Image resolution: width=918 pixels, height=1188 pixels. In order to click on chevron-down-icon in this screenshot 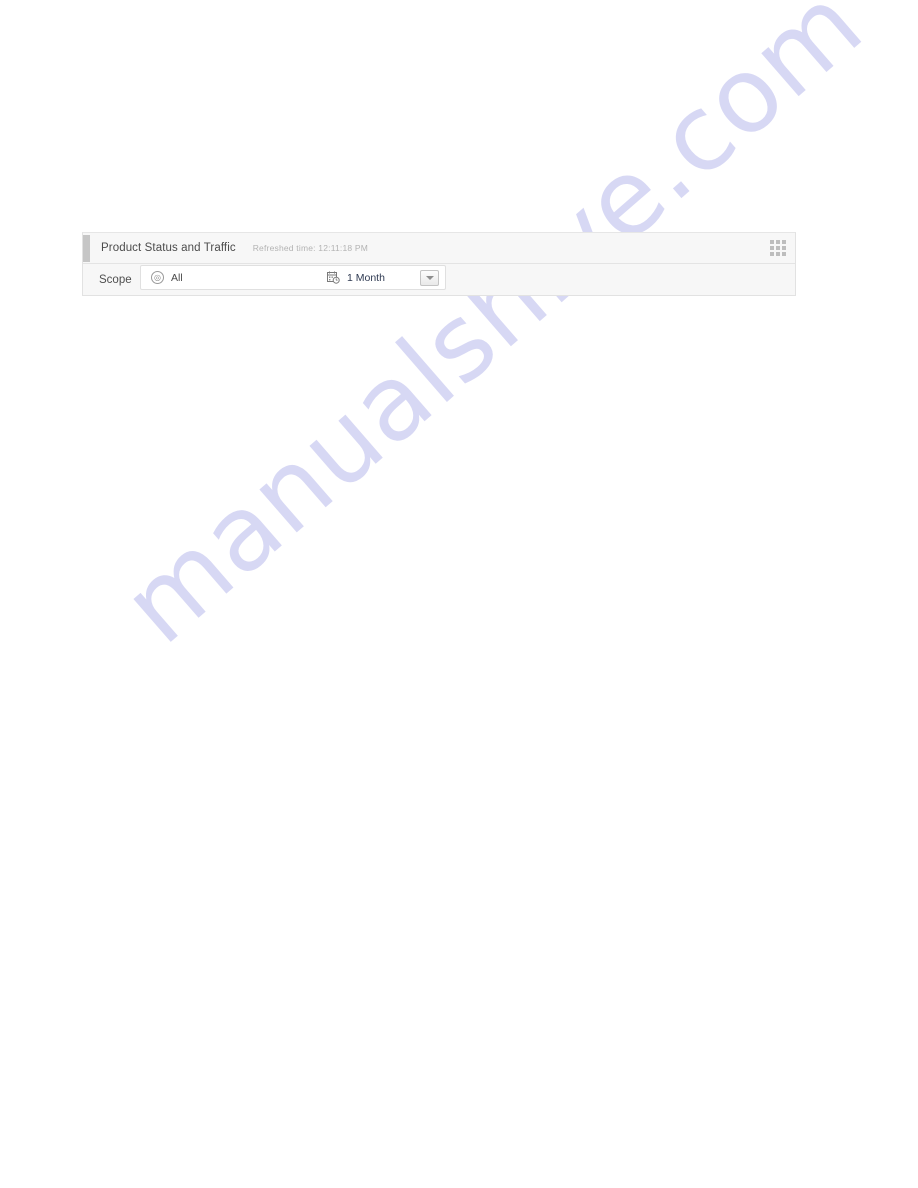, I will do `click(429, 278)`.